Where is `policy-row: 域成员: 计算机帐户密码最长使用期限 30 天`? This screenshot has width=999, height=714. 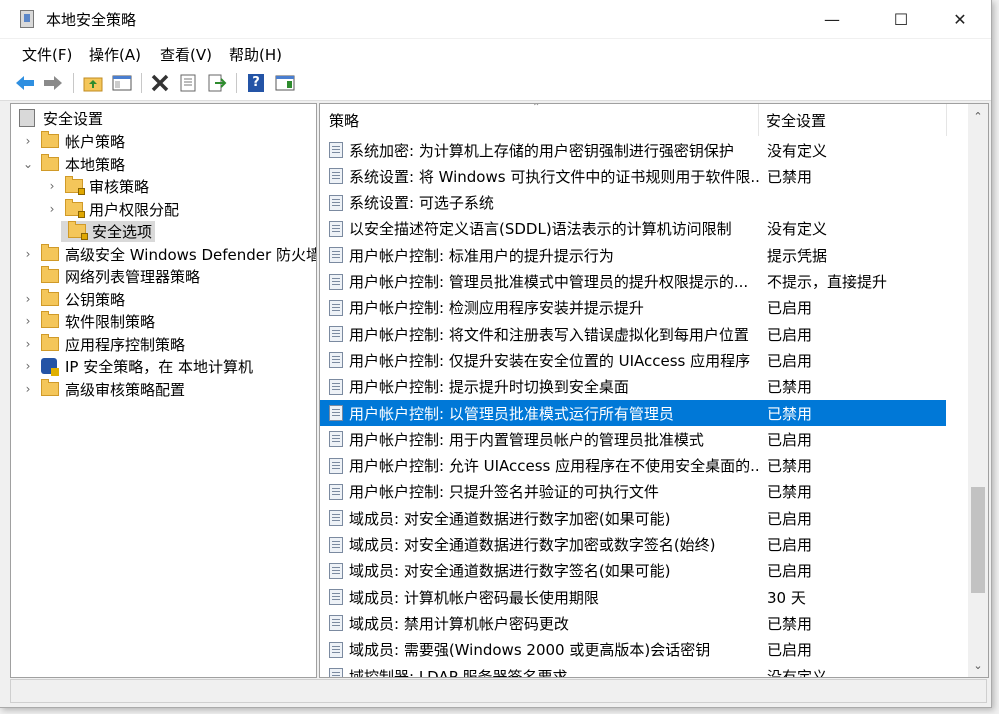 policy-row: 域成员: 计算机帐户密码最长使用期限 30 天 is located at coordinates (633, 597).